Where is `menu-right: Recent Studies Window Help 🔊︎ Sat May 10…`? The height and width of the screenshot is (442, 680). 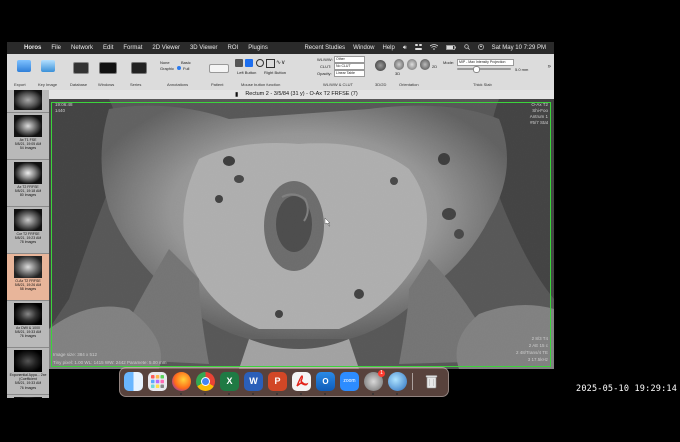 menu-right: Recent Studies Window Help 🔊︎ Sat May 10… is located at coordinates (427, 48).